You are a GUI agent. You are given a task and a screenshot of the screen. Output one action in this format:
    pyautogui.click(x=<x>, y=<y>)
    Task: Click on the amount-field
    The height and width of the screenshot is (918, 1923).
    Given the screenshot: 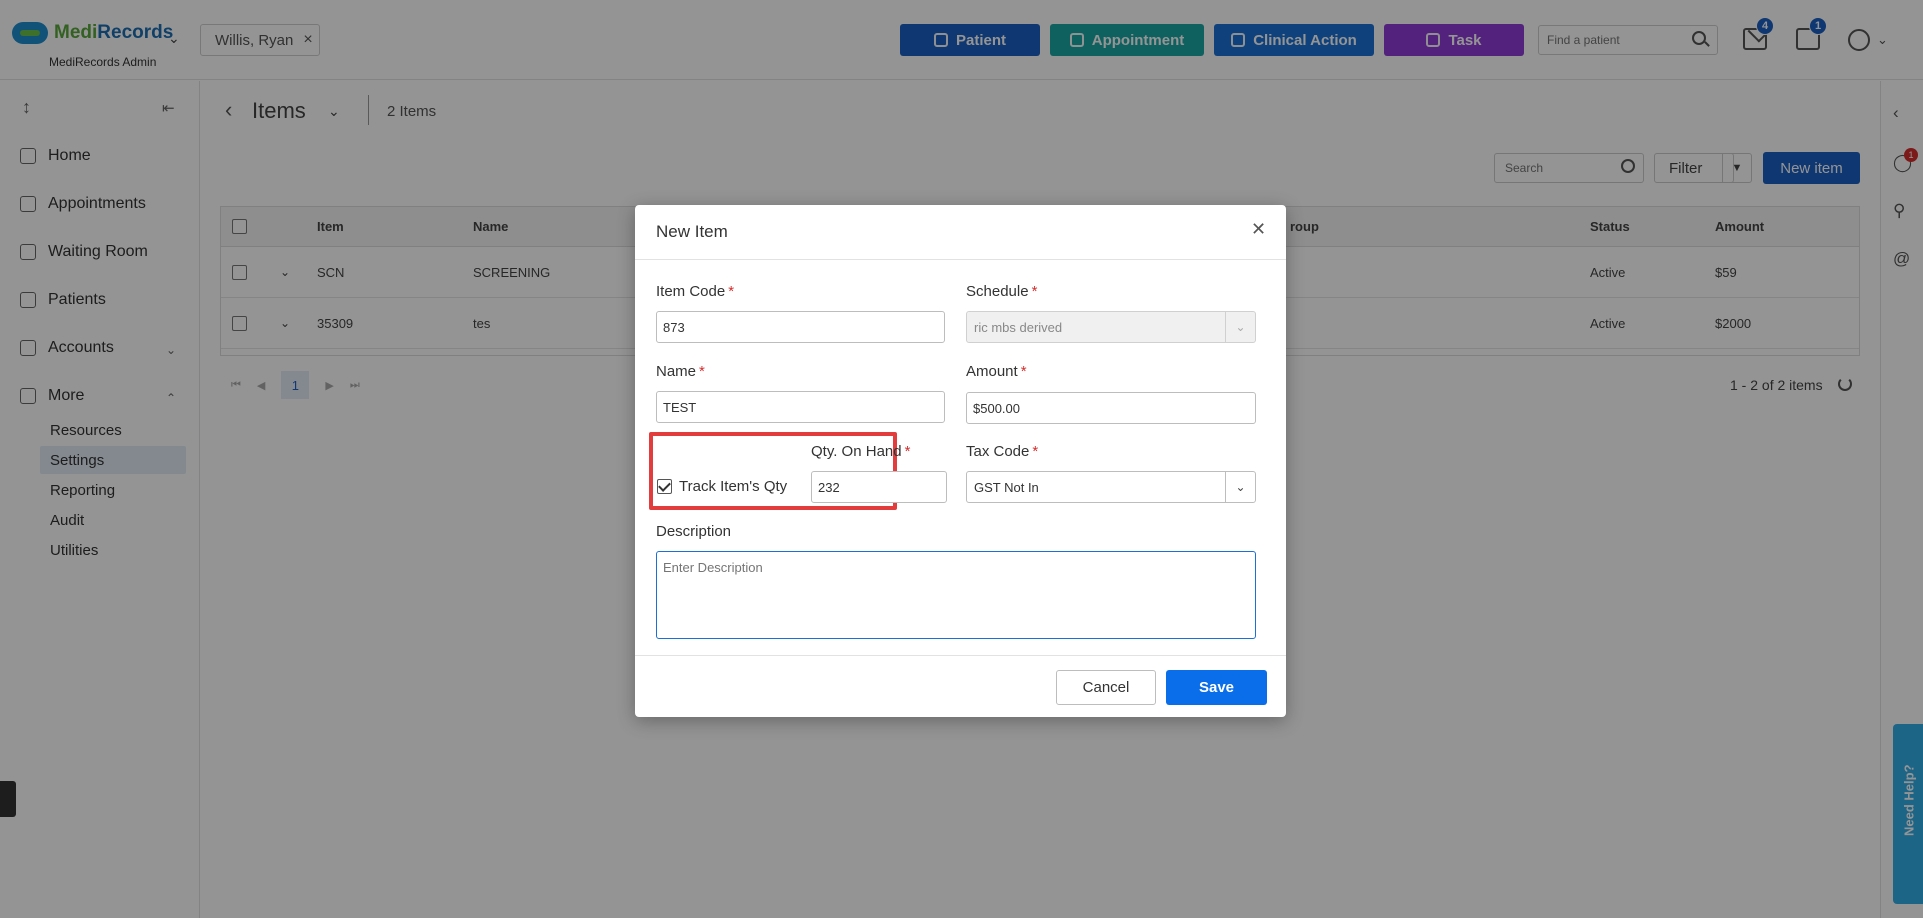 What is the action you would take?
    pyautogui.click(x=1111, y=408)
    